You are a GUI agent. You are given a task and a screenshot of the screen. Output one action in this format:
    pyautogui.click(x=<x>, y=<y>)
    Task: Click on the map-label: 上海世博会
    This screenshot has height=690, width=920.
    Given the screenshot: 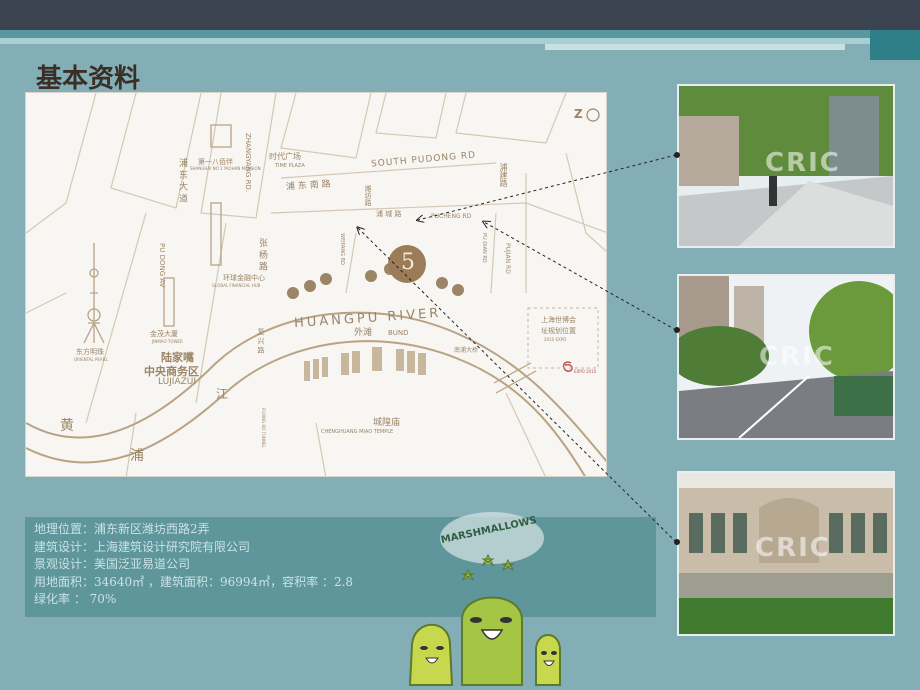 What is the action you would take?
    pyautogui.click(x=558, y=320)
    